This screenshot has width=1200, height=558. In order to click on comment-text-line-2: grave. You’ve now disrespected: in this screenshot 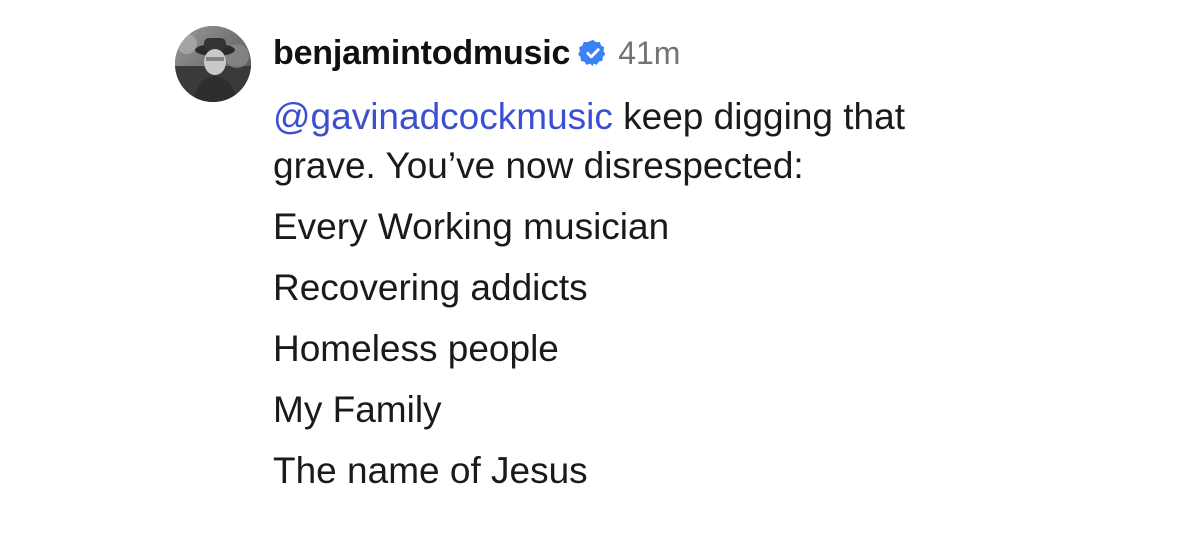, I will do `click(538, 165)`.